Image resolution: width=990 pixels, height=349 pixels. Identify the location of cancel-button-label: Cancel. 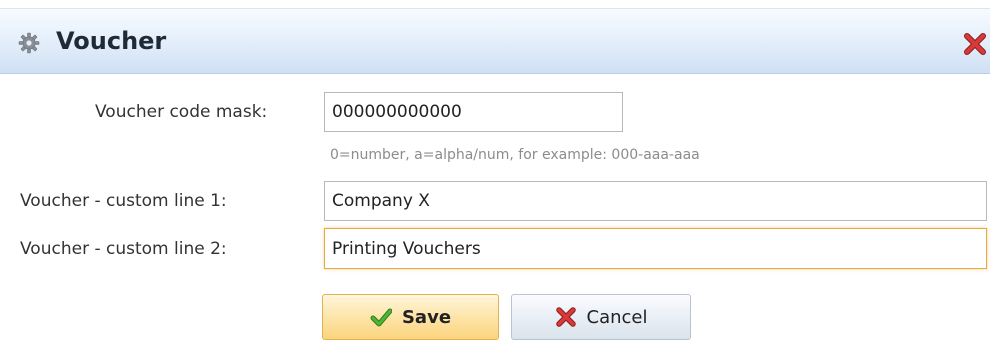
(617, 317).